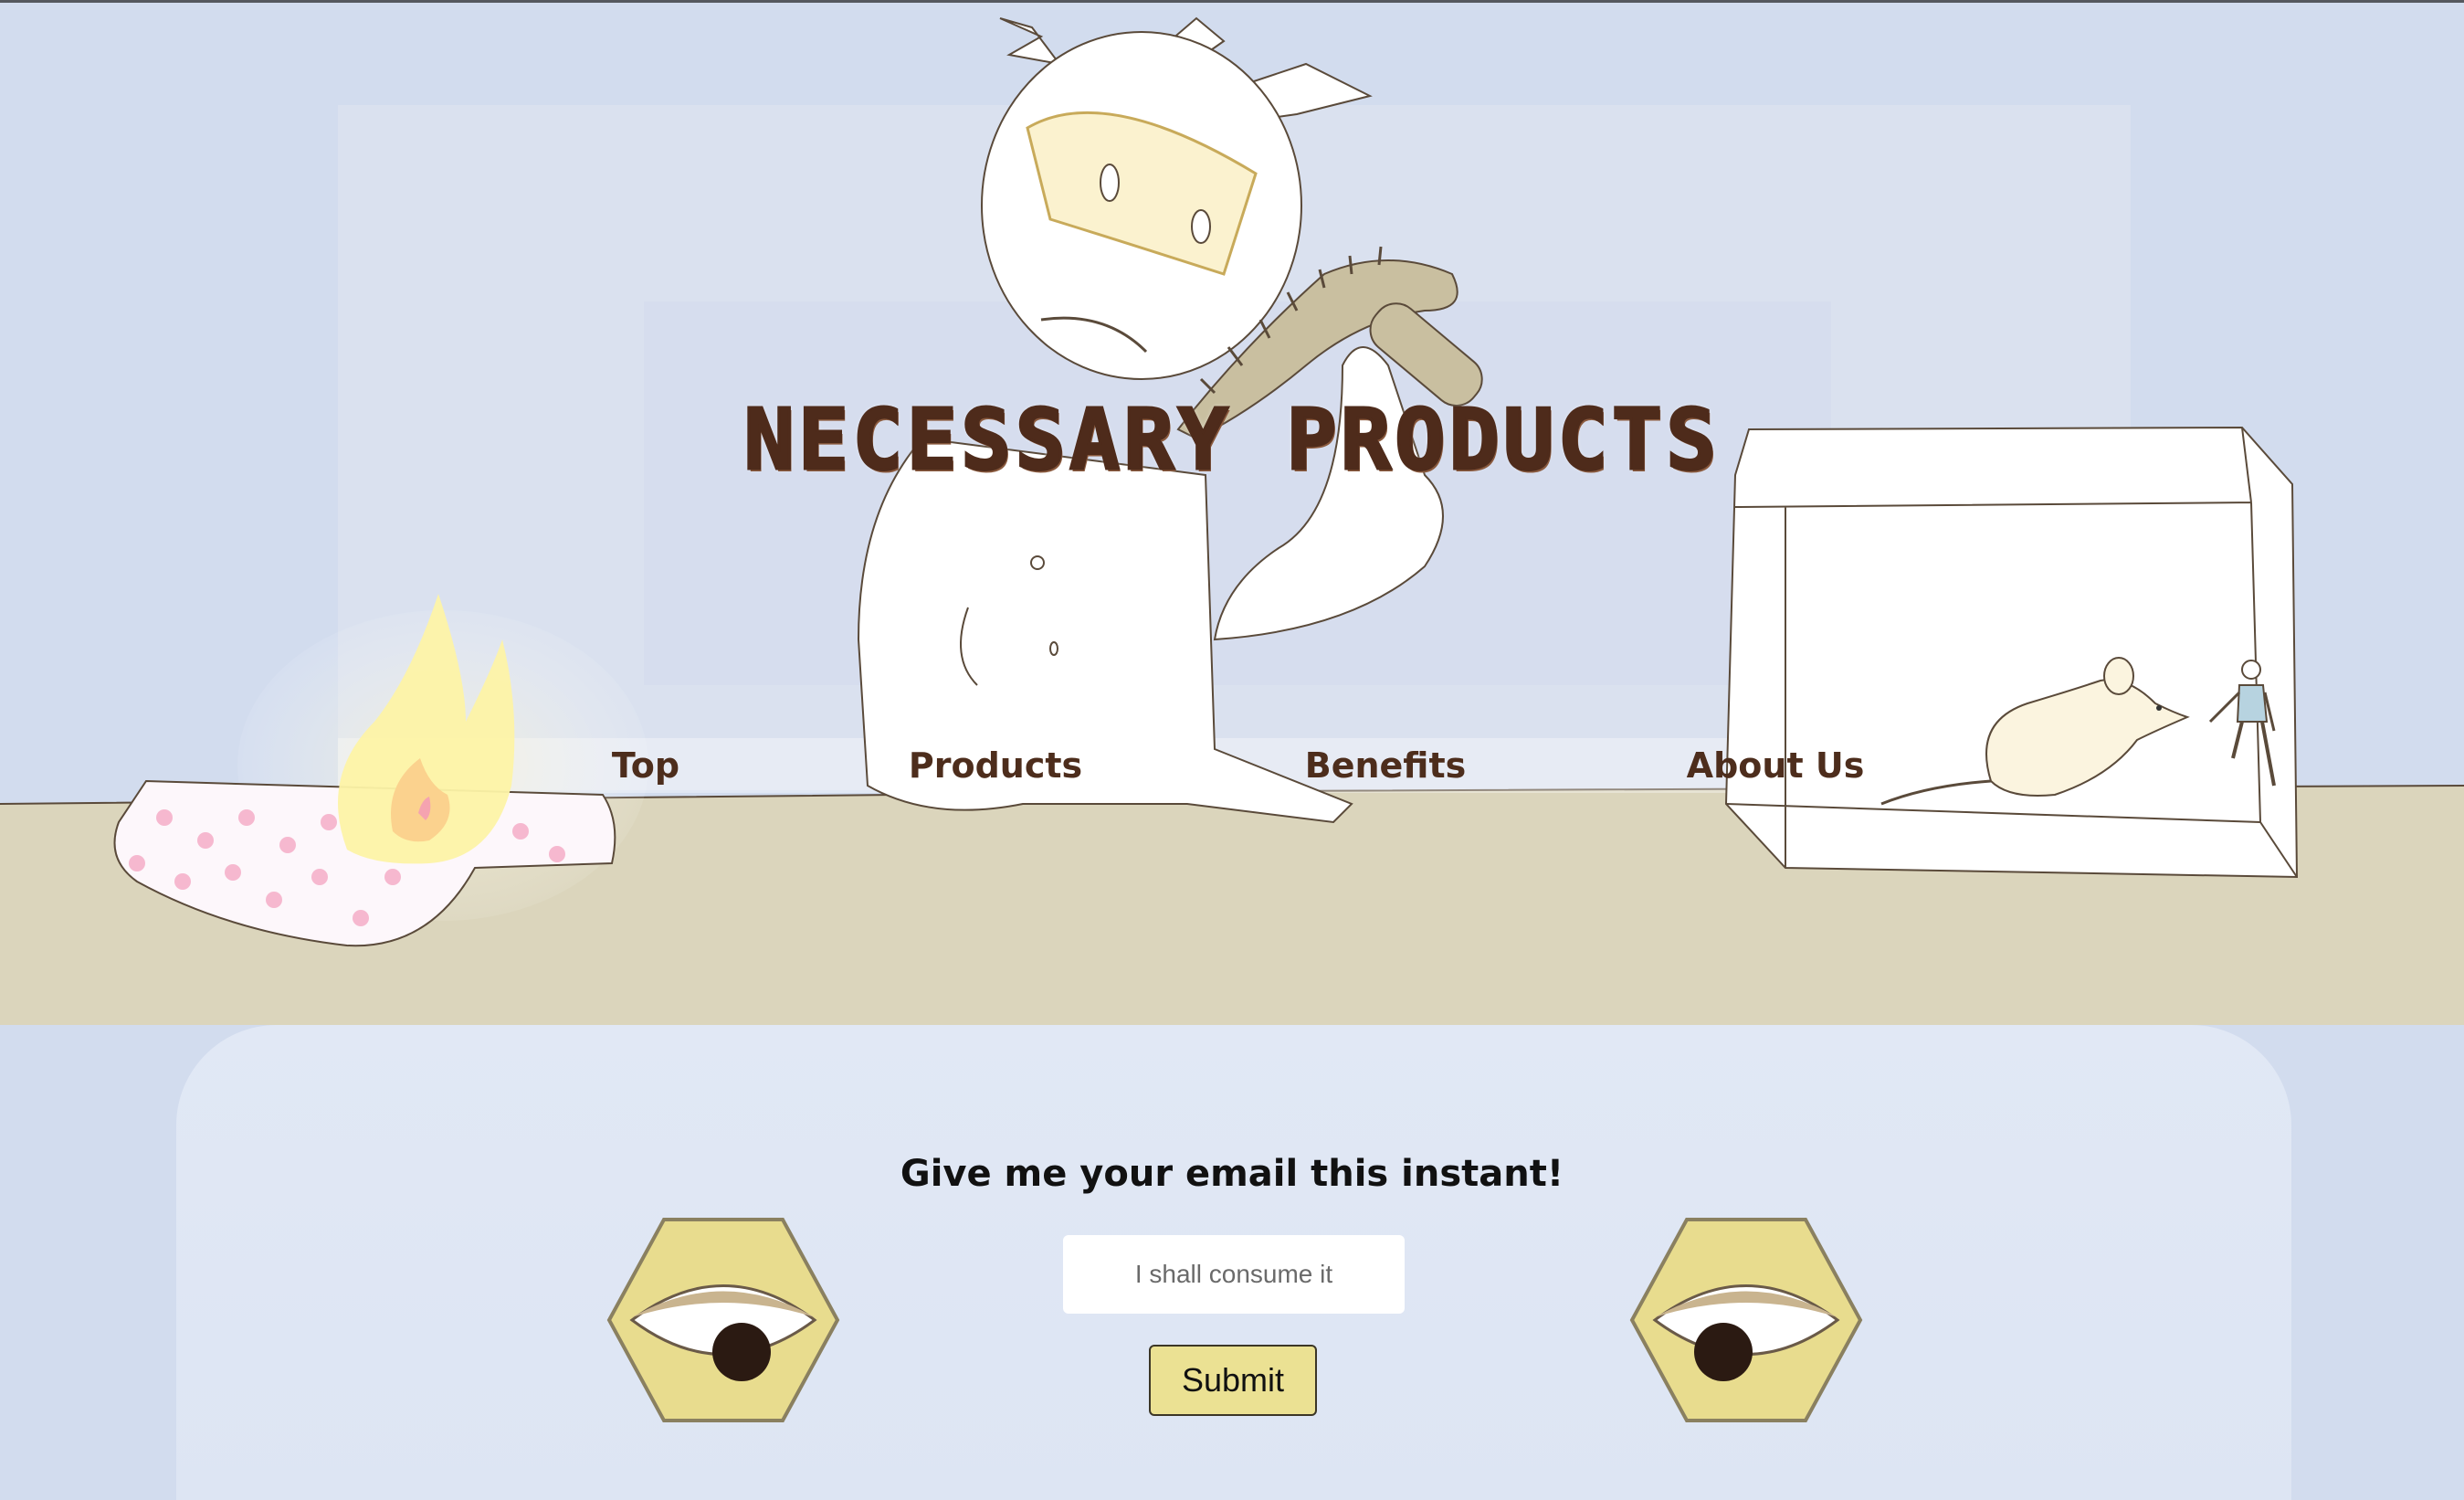  What do you see at coordinates (2012, 652) in the screenshot?
I see `glass-tank-illustration` at bounding box center [2012, 652].